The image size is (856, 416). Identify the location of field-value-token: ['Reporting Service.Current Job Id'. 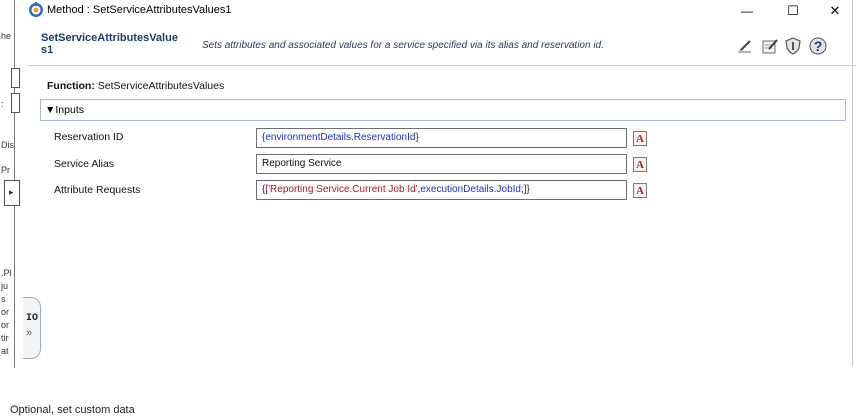
(341, 189).